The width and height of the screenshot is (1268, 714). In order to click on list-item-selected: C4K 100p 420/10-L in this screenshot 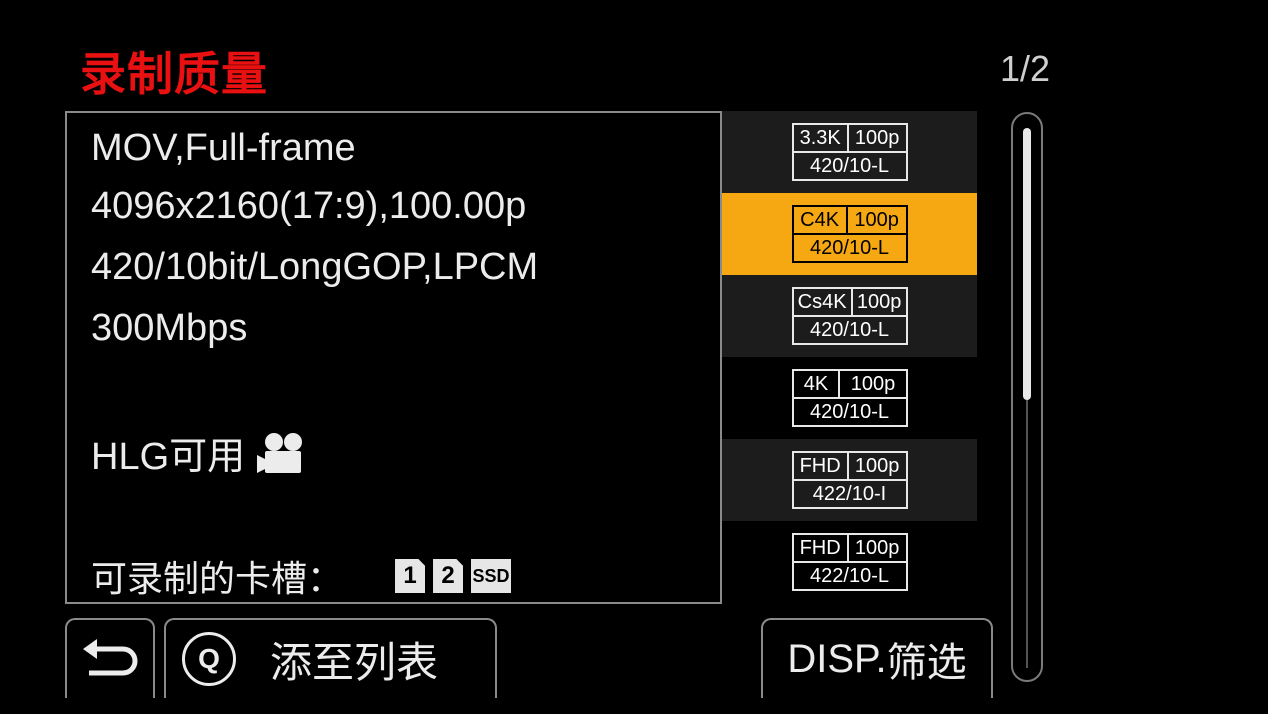, I will do `click(849, 234)`.